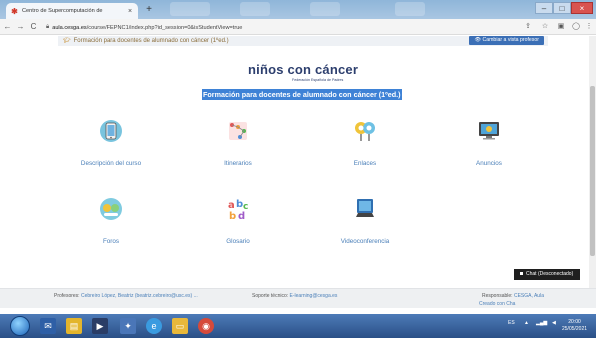  Describe the element at coordinates (238, 163) in the screenshot. I see `tile-label: Itinerarios` at that location.